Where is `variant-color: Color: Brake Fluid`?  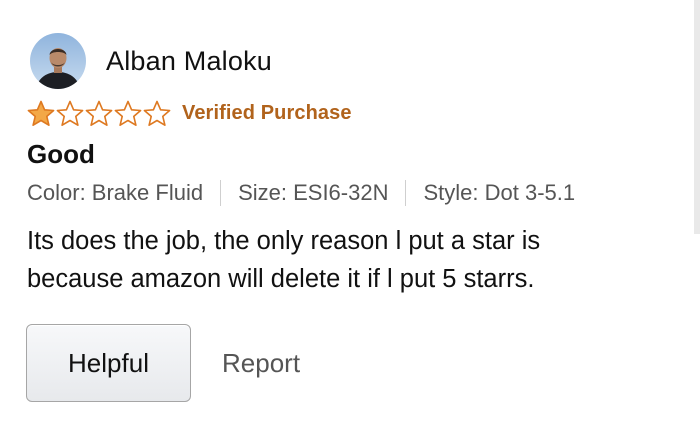
variant-color: Color: Brake Fluid is located at coordinates (115, 192).